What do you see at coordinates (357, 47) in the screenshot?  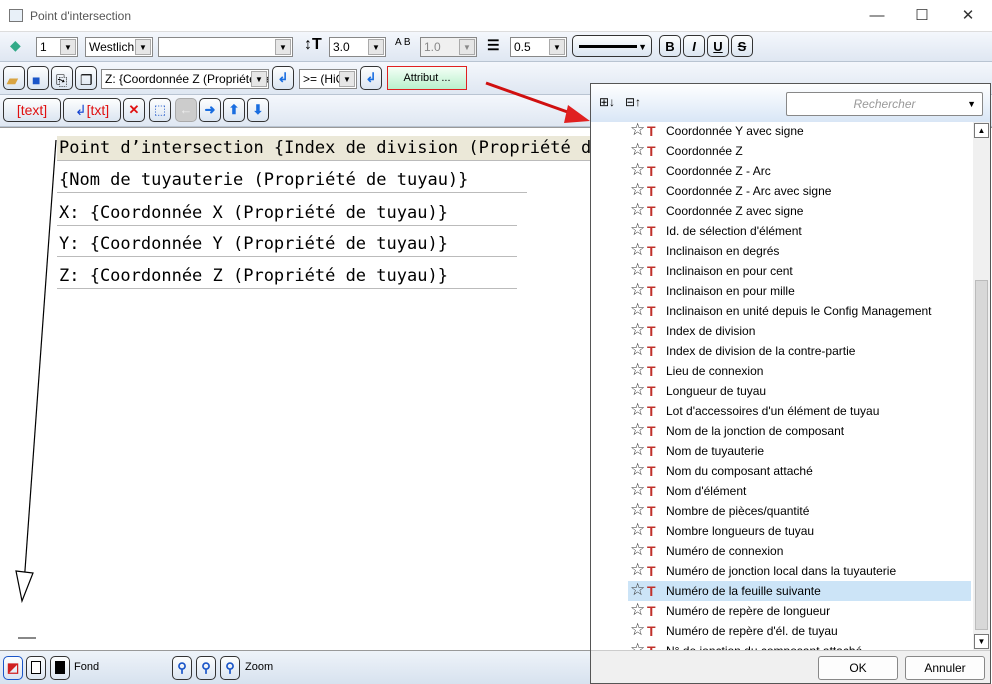 I see `text-height-combo: 3.0 ▼` at bounding box center [357, 47].